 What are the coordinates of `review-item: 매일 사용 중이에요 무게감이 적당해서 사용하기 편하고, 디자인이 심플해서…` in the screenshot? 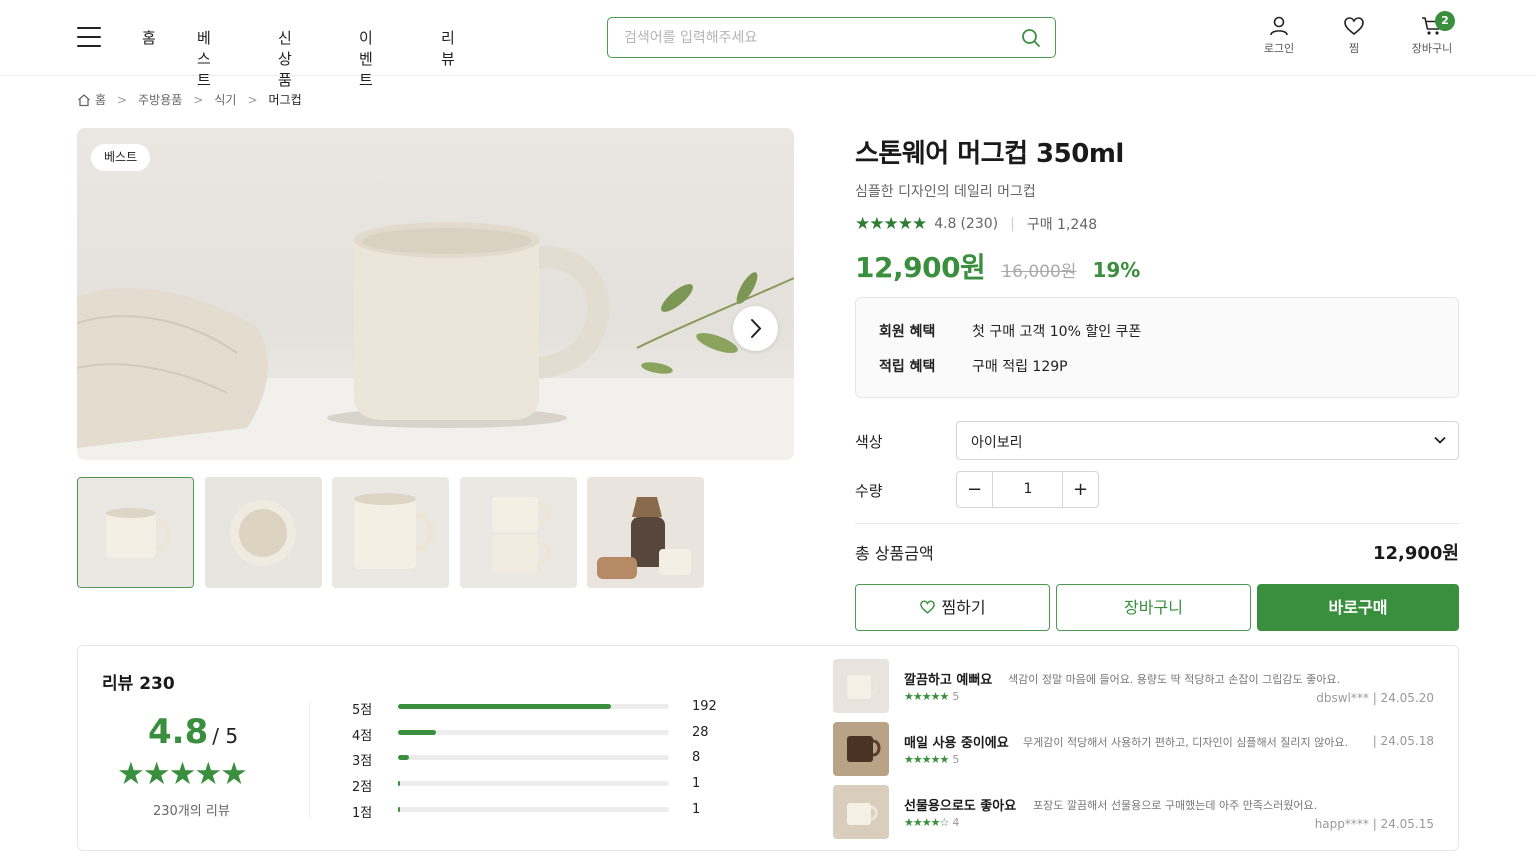 It's located at (1135, 749).